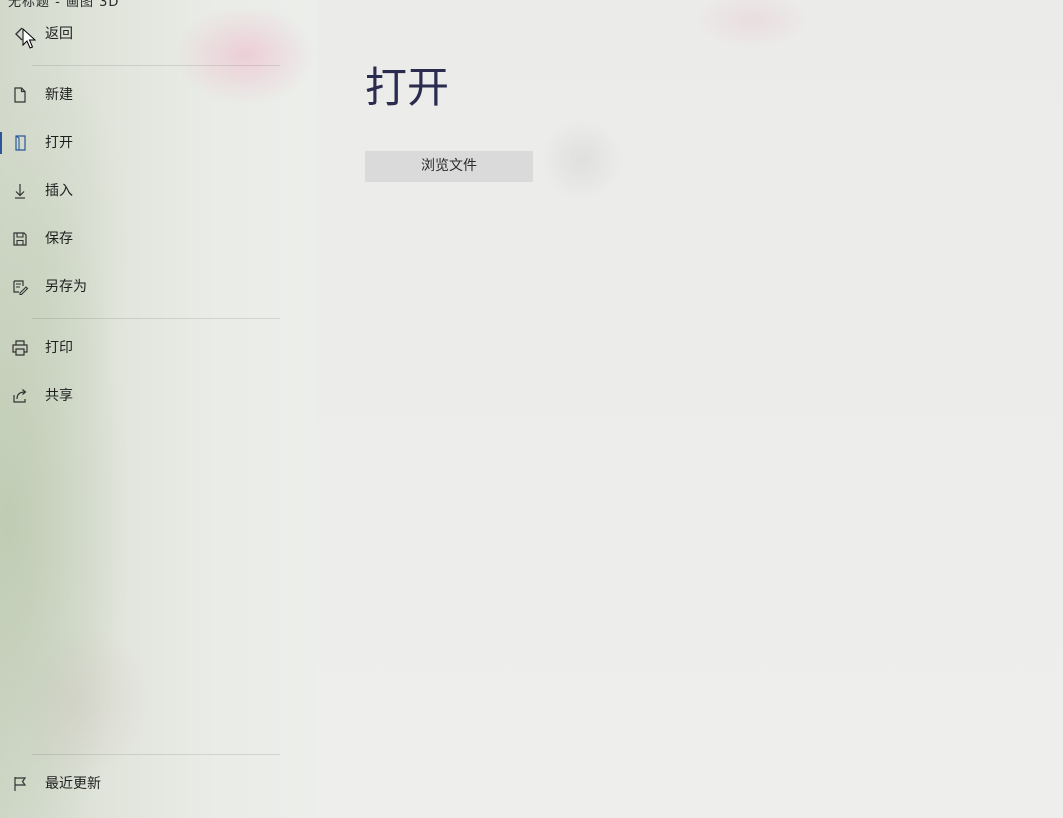 This screenshot has height=818, width=1063. What do you see at coordinates (150, 95) in the screenshot?
I see `sidebar-item-new: 新建` at bounding box center [150, 95].